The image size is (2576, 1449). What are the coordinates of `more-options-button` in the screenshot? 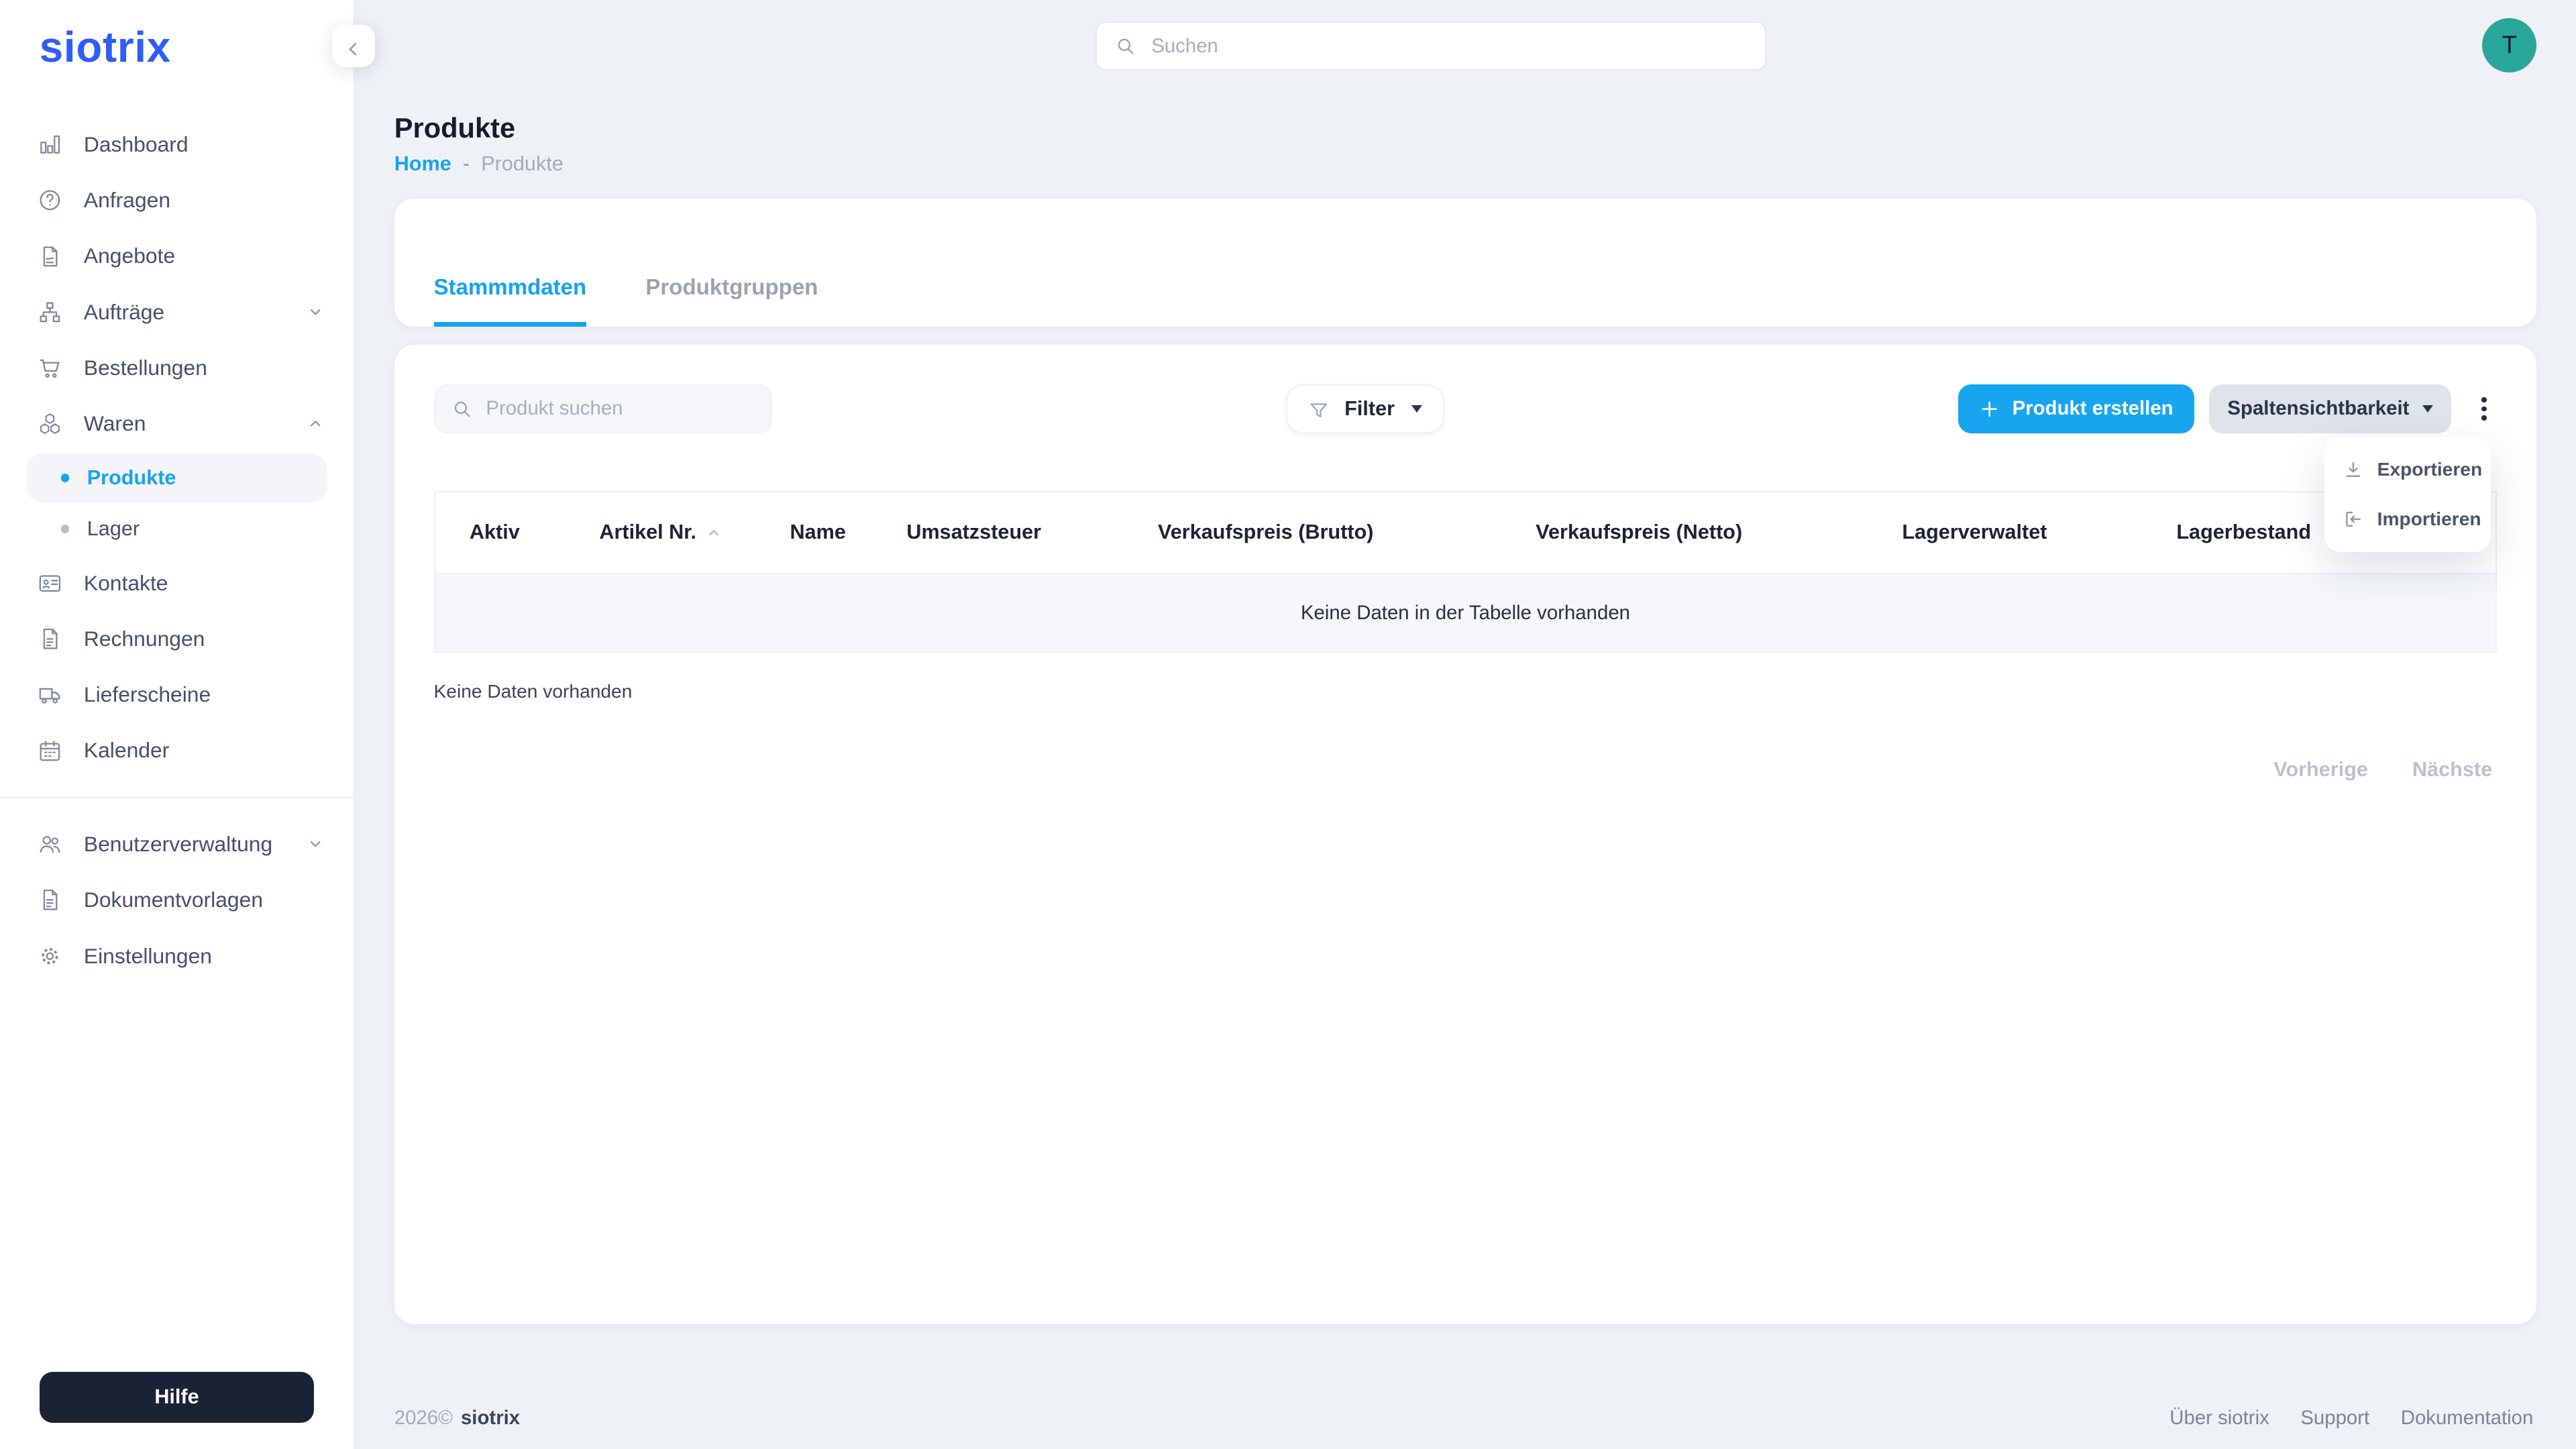 It's located at (2484, 408).